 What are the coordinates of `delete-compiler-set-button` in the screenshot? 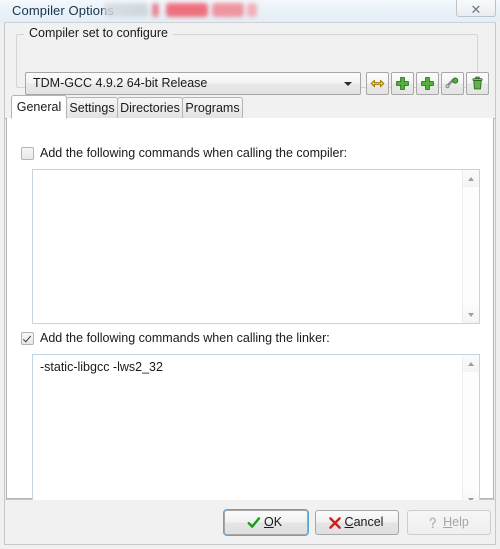 It's located at (477, 83).